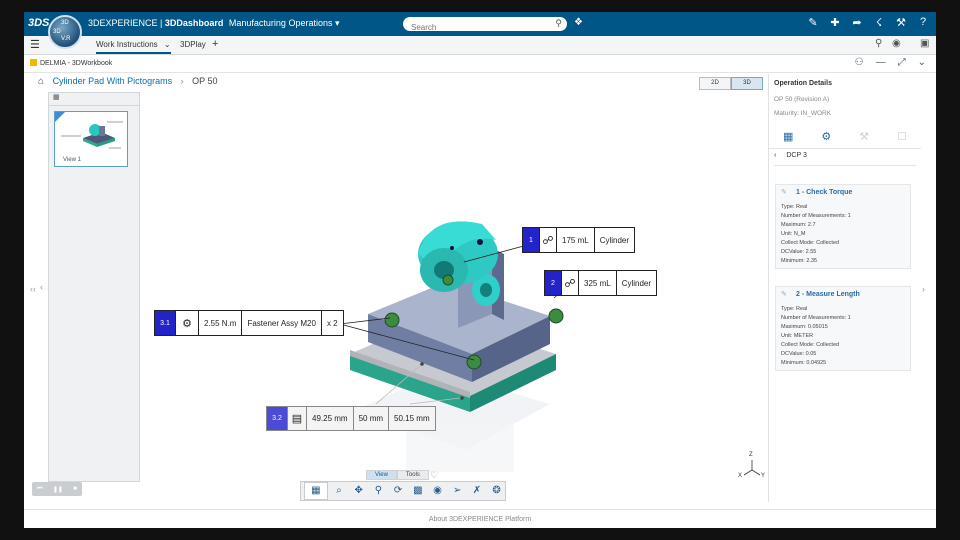 The height and width of the screenshot is (540, 960). Describe the element at coordinates (480, 518) in the screenshot. I see `footer: About 3DEXPERIENCE Platform` at that location.